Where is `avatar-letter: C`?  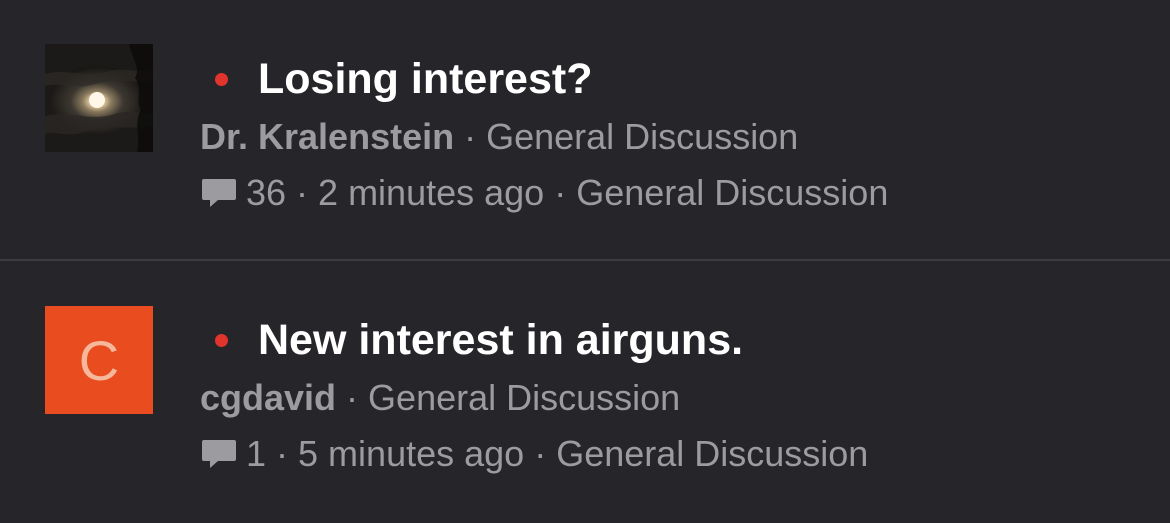
avatar-letter: C is located at coordinates (99, 360).